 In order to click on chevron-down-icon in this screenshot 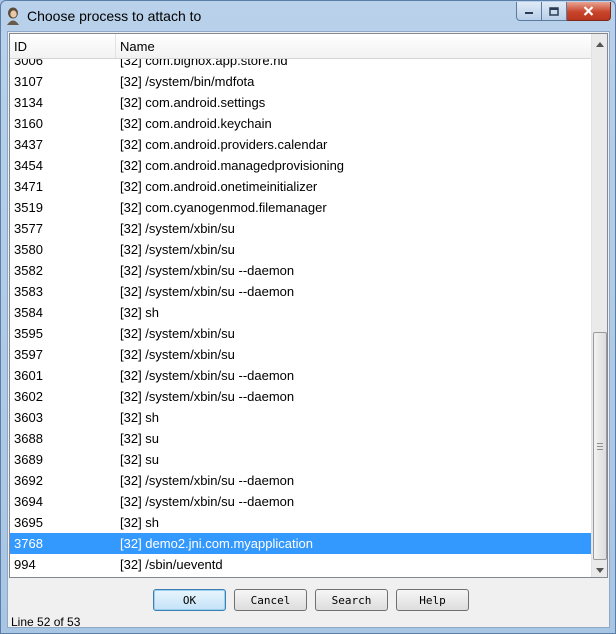, I will do `click(600, 568)`.